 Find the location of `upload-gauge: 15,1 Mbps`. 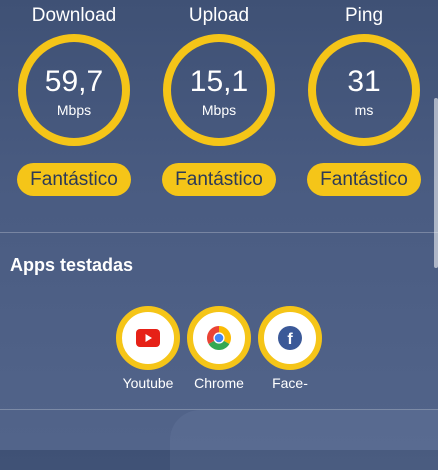

upload-gauge: 15,1 Mbps is located at coordinates (219, 90).